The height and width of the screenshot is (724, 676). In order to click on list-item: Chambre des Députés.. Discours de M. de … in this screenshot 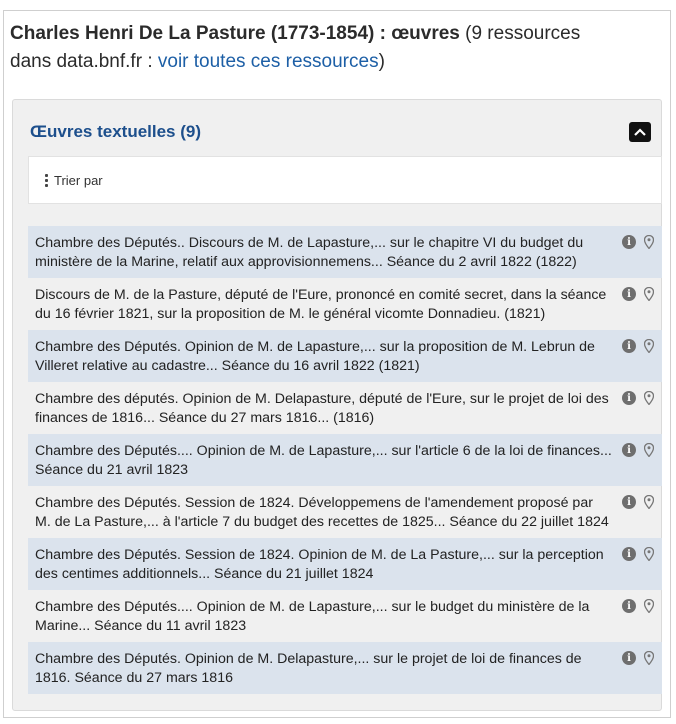, I will do `click(345, 252)`.